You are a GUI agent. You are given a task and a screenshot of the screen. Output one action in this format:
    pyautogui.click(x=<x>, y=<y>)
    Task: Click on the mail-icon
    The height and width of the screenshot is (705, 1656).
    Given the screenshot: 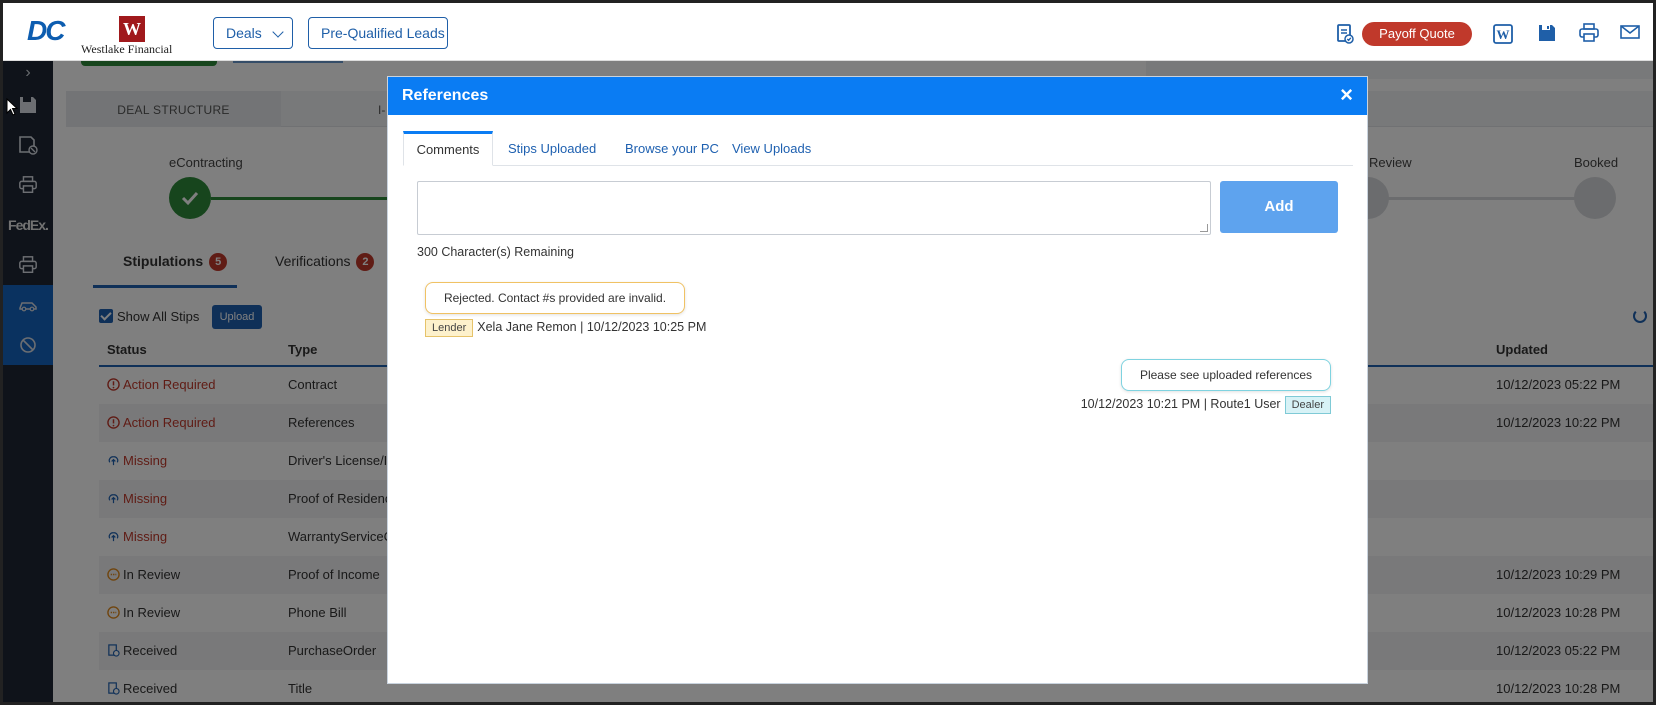 What is the action you would take?
    pyautogui.click(x=1630, y=34)
    